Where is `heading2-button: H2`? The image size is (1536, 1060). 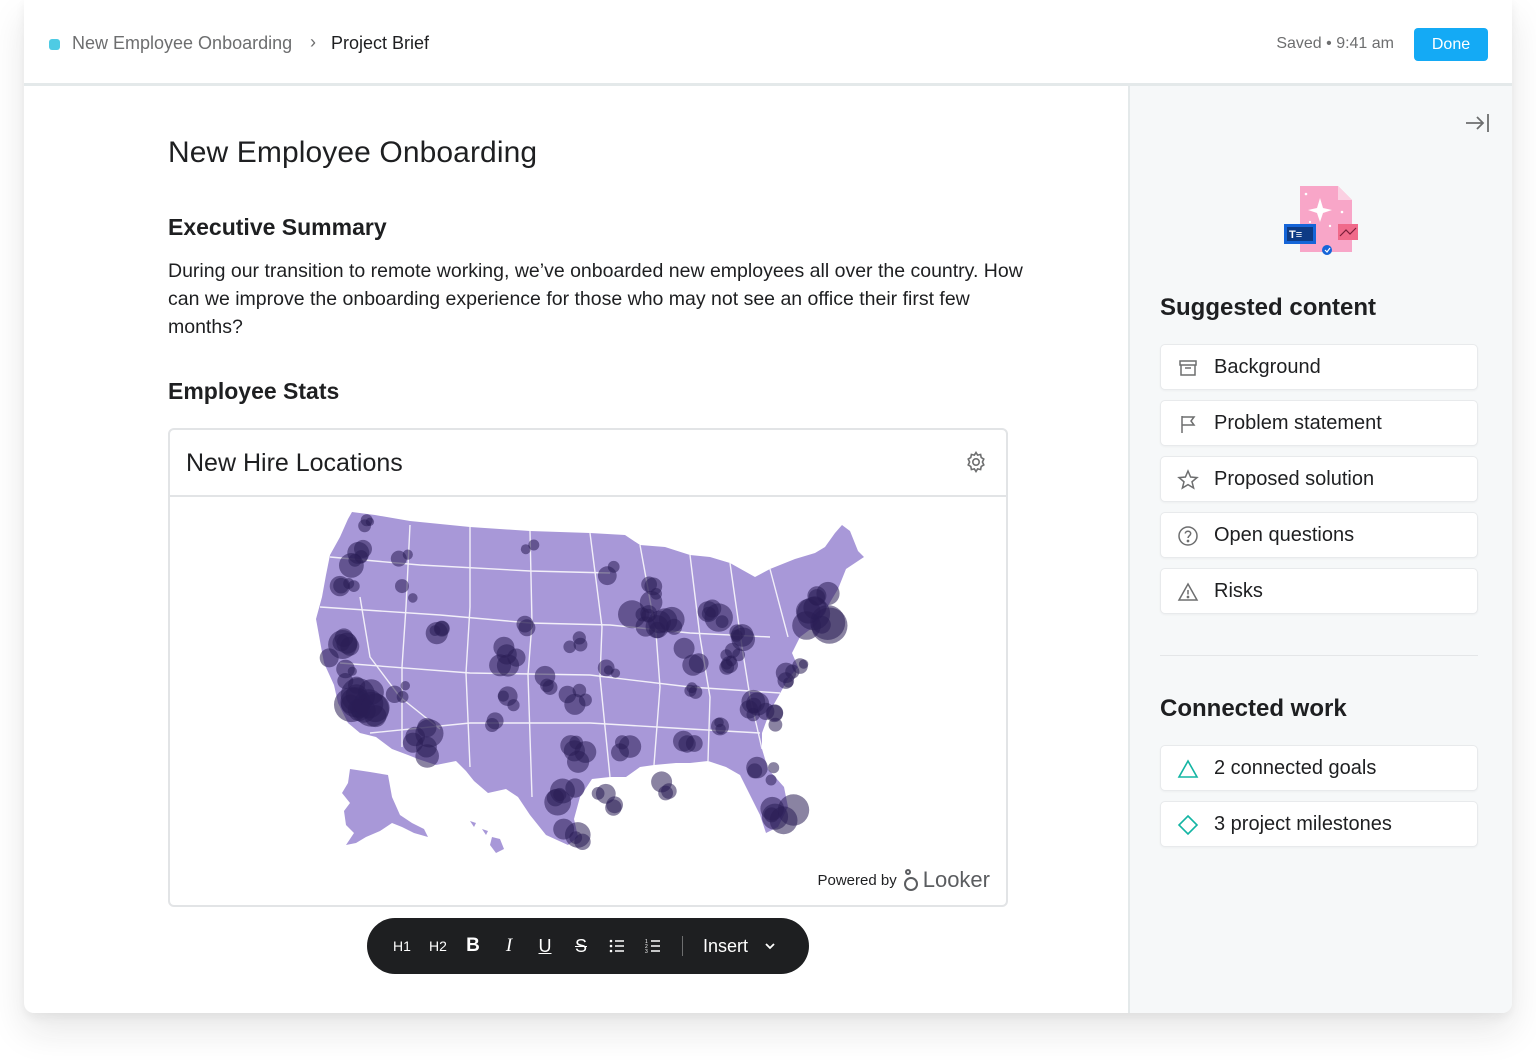
heading2-button: H2 is located at coordinates (438, 946).